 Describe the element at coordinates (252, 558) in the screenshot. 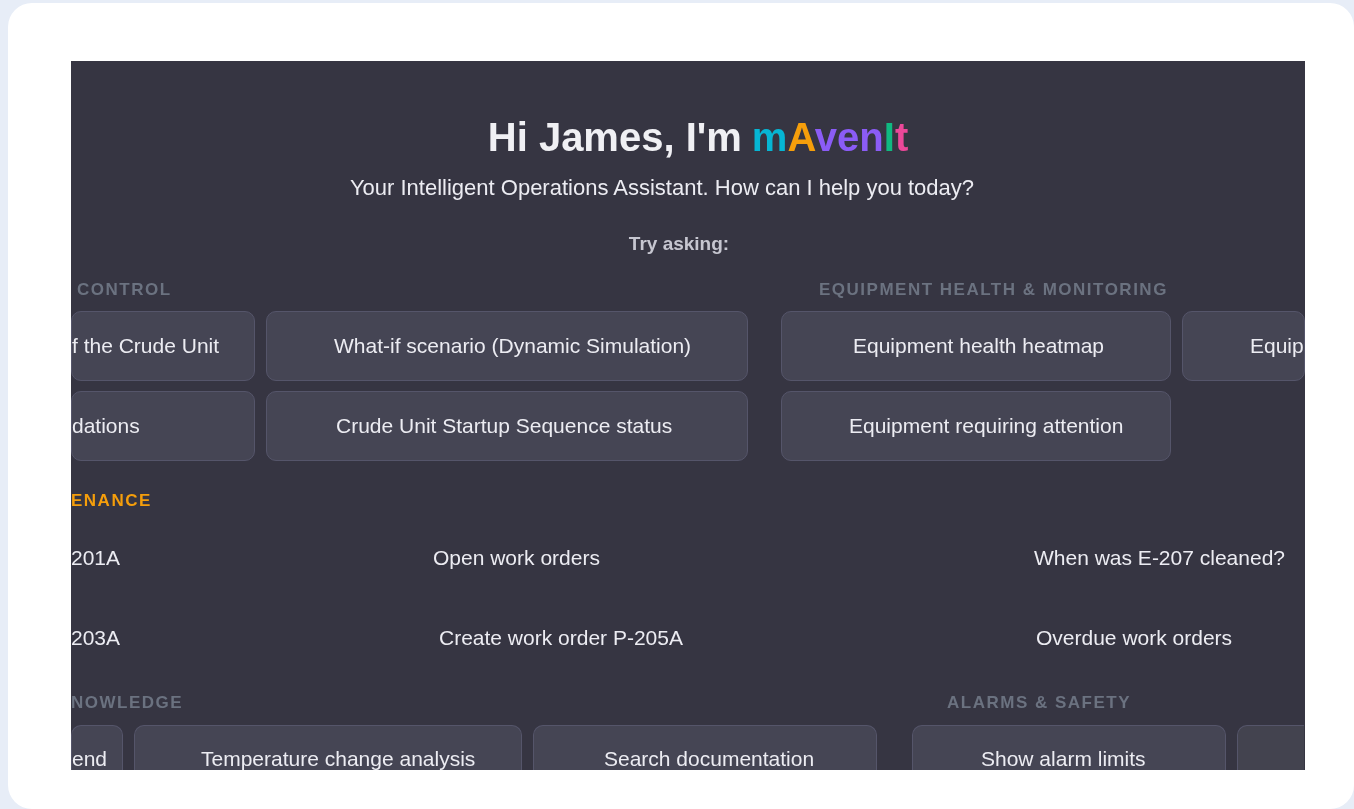

I see `suggestion-link: 201A` at that location.